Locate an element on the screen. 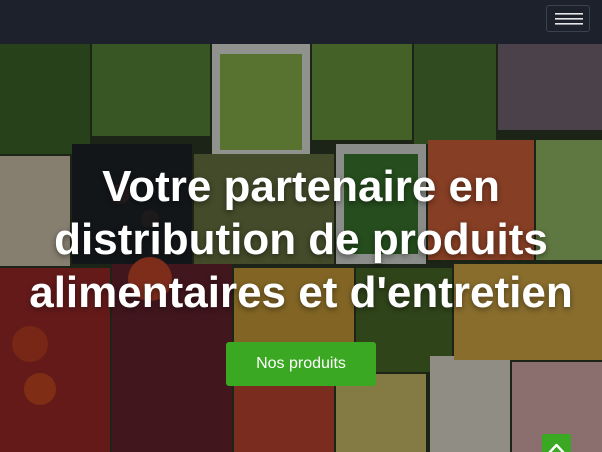  chevron-up-icon is located at coordinates (556, 447).